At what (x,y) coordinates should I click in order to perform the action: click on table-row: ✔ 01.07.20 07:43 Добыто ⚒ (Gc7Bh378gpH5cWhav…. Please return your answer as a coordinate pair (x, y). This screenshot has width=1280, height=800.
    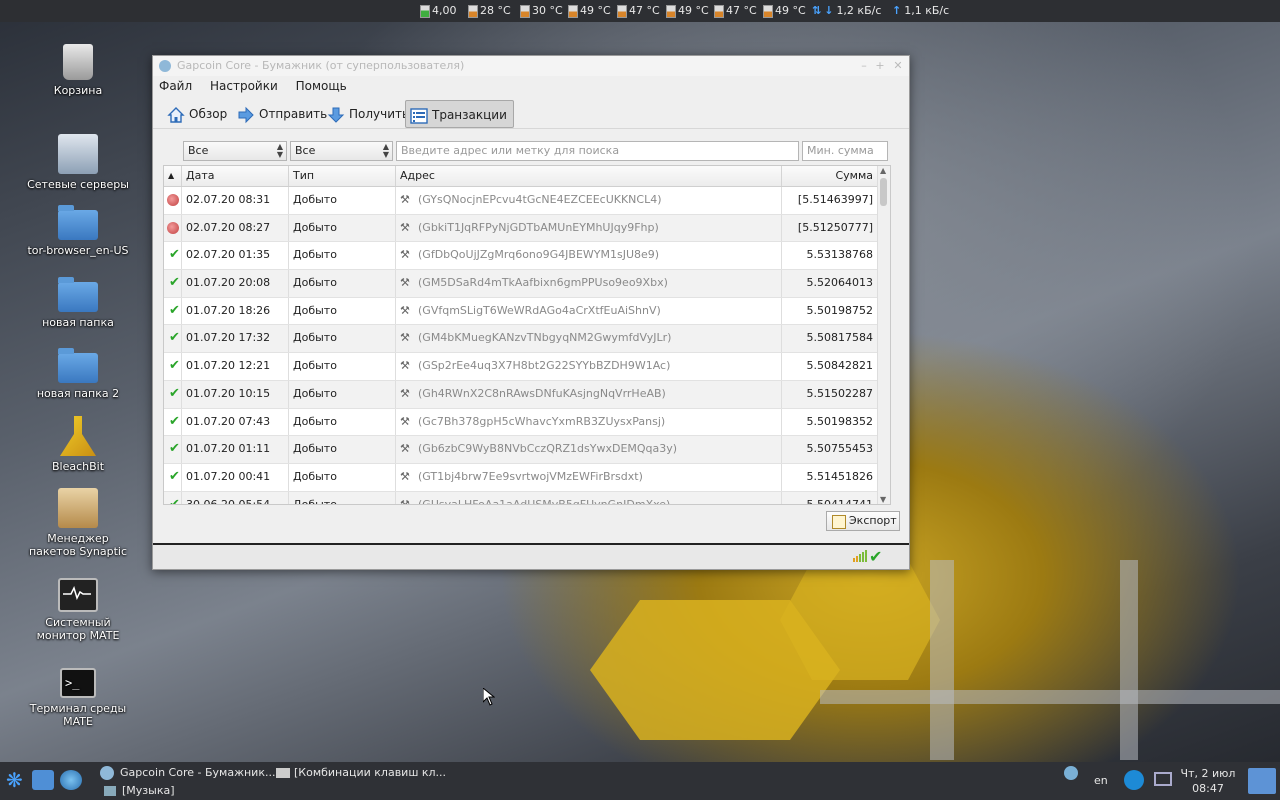
    Looking at the image, I should click on (527, 422).